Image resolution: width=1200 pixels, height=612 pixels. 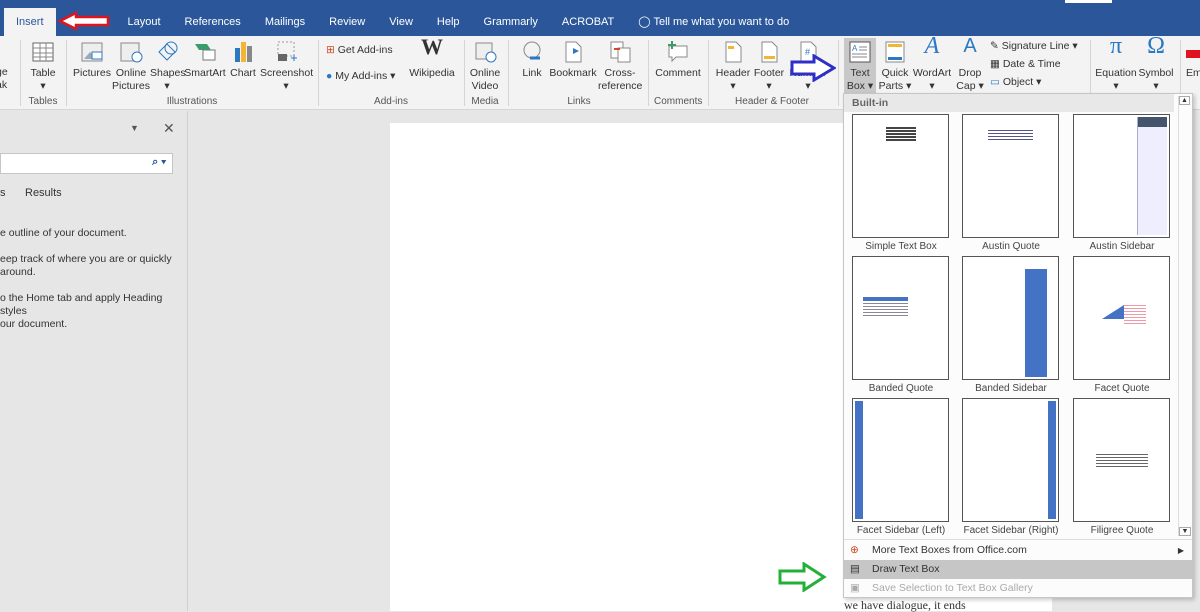 I want to click on smartart-button: SmartArt, so click(x=205, y=60).